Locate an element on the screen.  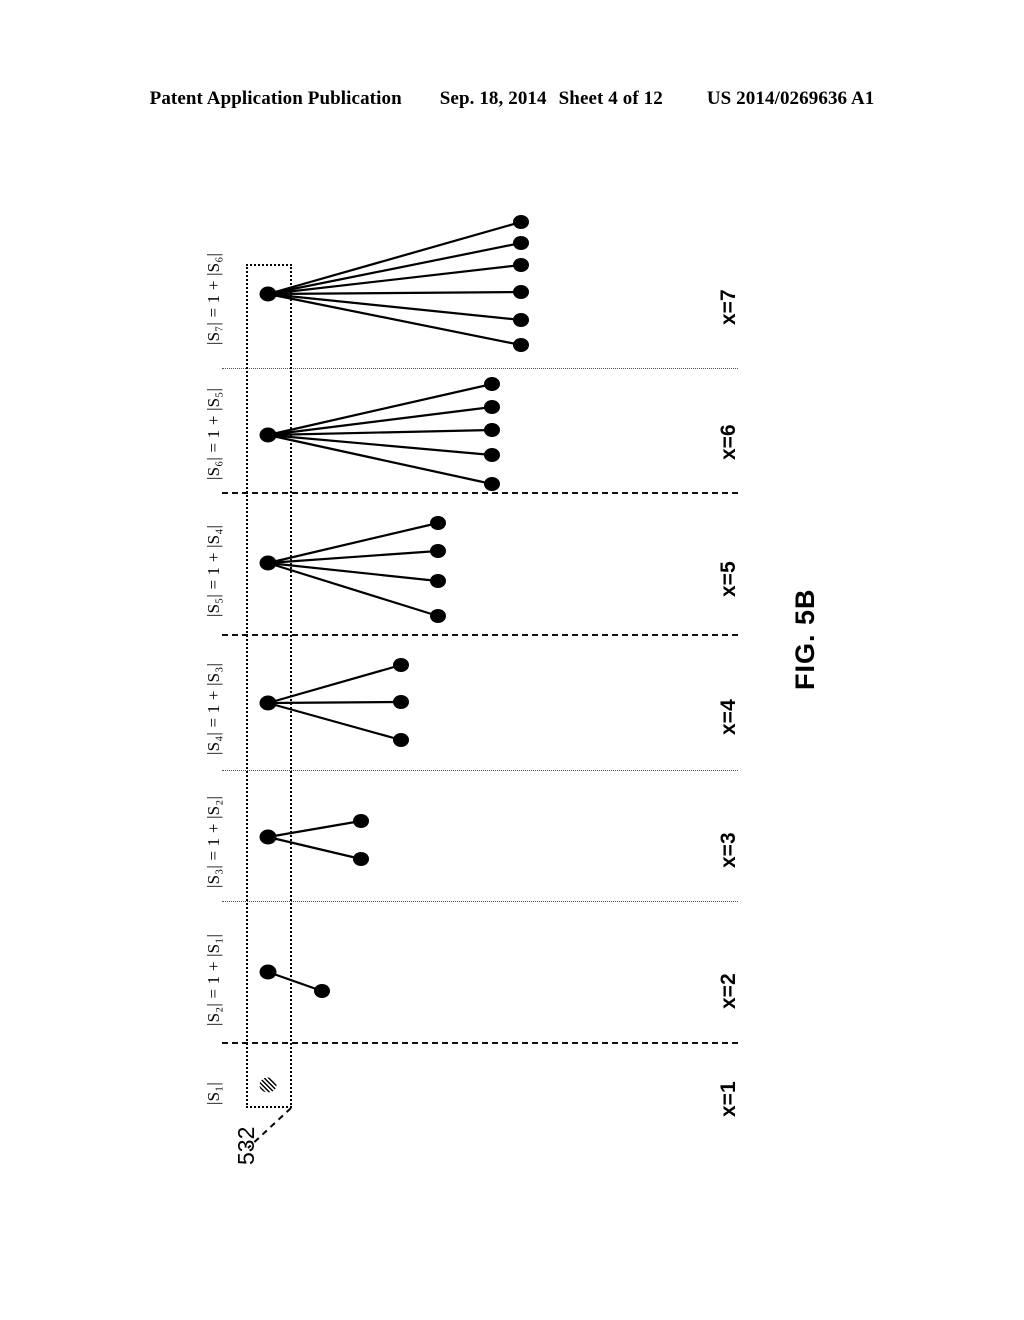
set-label-x7: |S₇| = 1 + |S₆| is located at coordinates (213, 298).